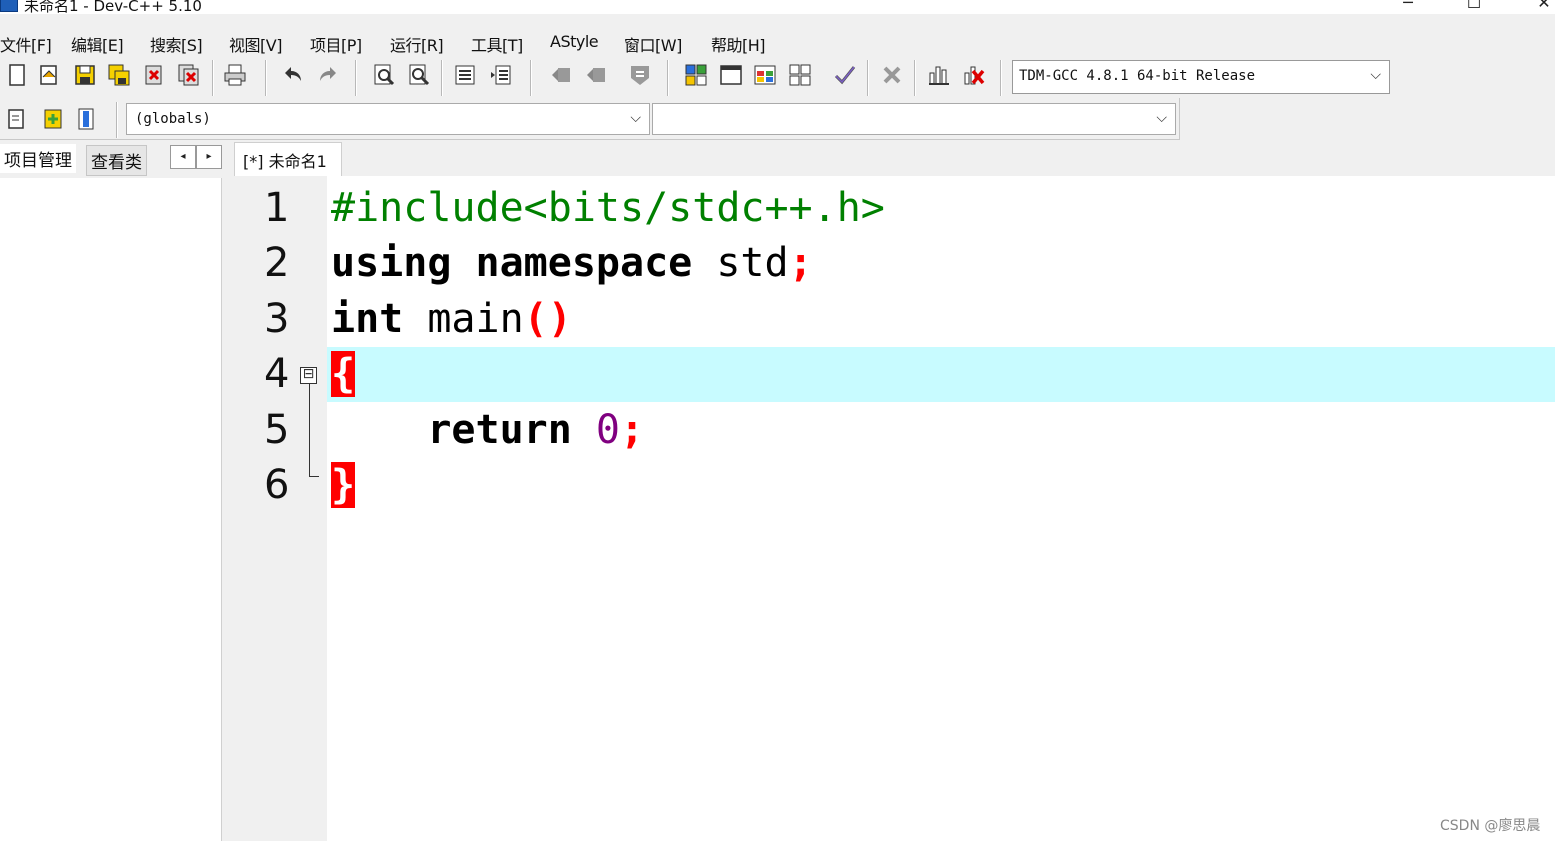  Describe the element at coordinates (388, 119) in the screenshot. I see `globals-select: (globals) ⌵` at that location.